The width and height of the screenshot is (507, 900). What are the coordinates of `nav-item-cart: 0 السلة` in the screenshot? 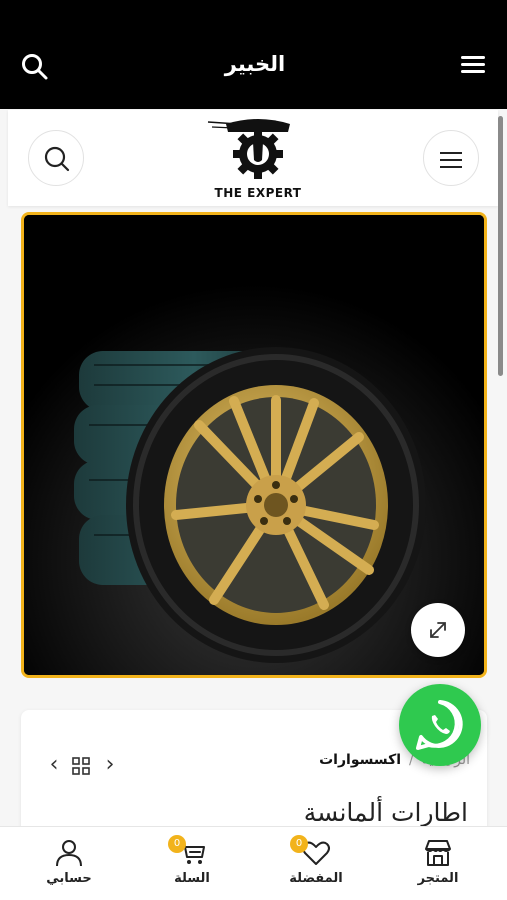 It's located at (192, 865).